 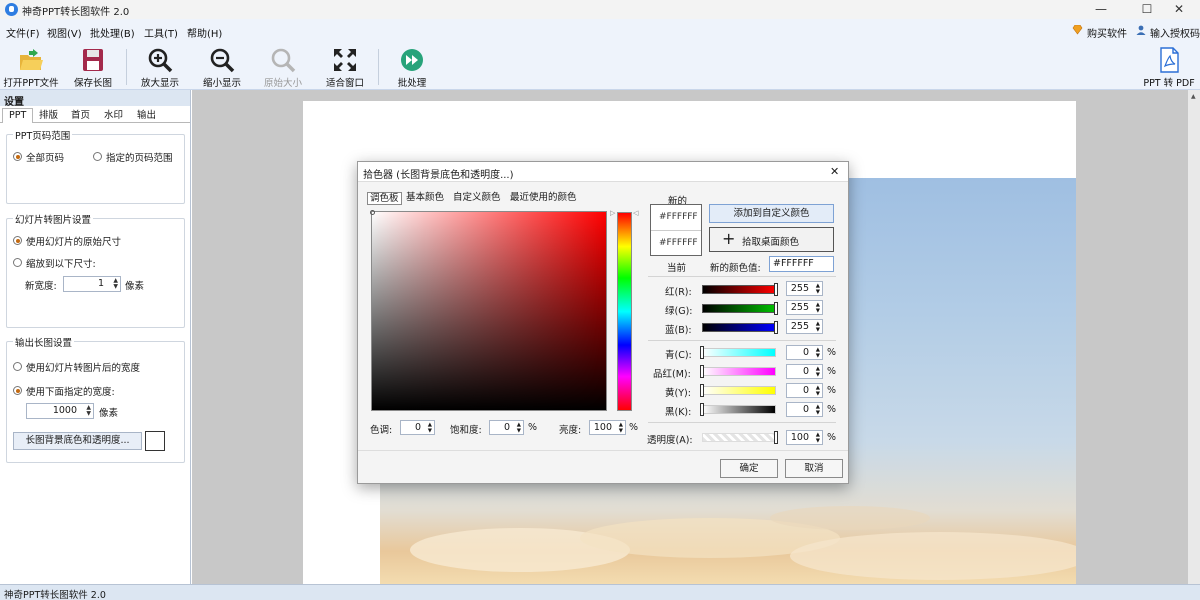 I want to click on zoom-out-button: 缩小显示, so click(x=222, y=67).